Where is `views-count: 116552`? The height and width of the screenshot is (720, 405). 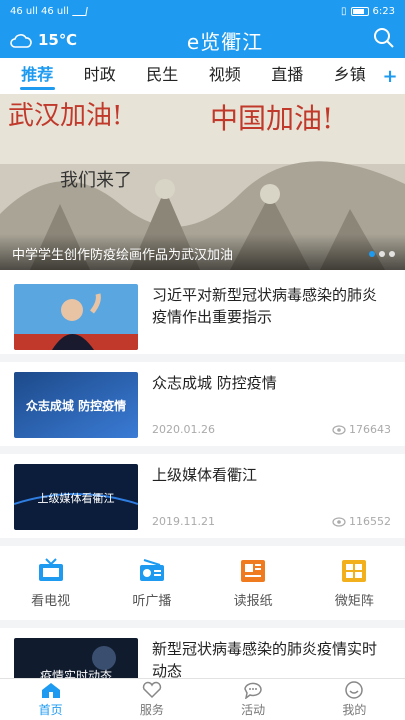
views-count: 116552 is located at coordinates (370, 521).